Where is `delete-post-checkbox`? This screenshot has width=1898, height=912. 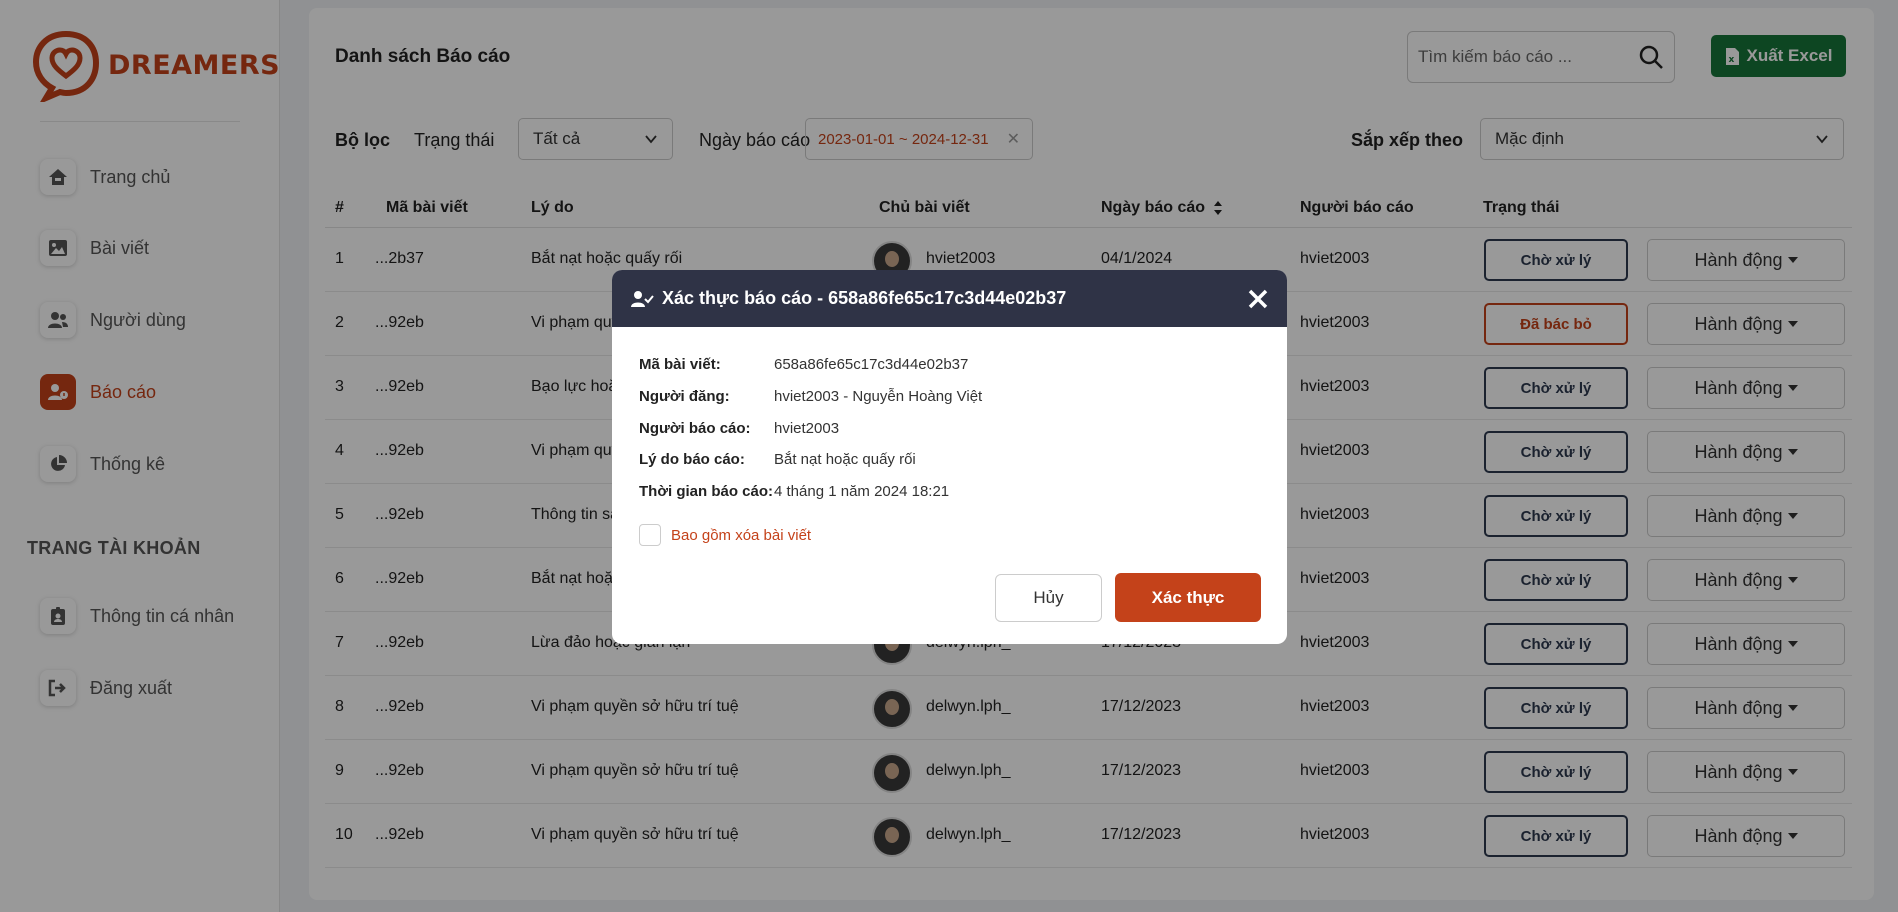
delete-post-checkbox is located at coordinates (650, 535).